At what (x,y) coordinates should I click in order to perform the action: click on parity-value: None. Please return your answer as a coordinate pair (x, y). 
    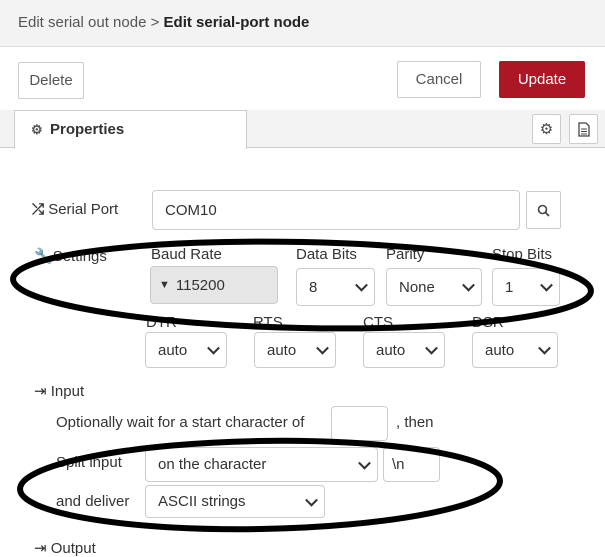
    Looking at the image, I should click on (417, 287).